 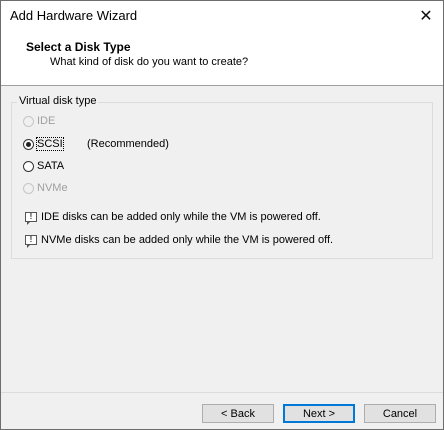 I want to click on radio-scsi-button, so click(x=28, y=144).